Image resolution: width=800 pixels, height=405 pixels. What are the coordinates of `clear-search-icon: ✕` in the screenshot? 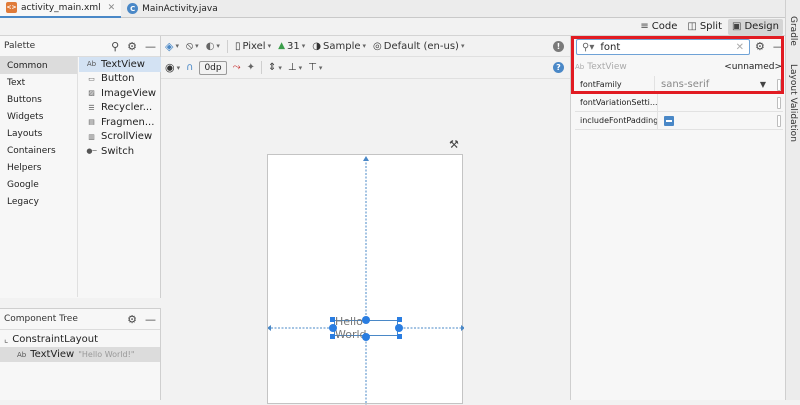 It's located at (740, 47).